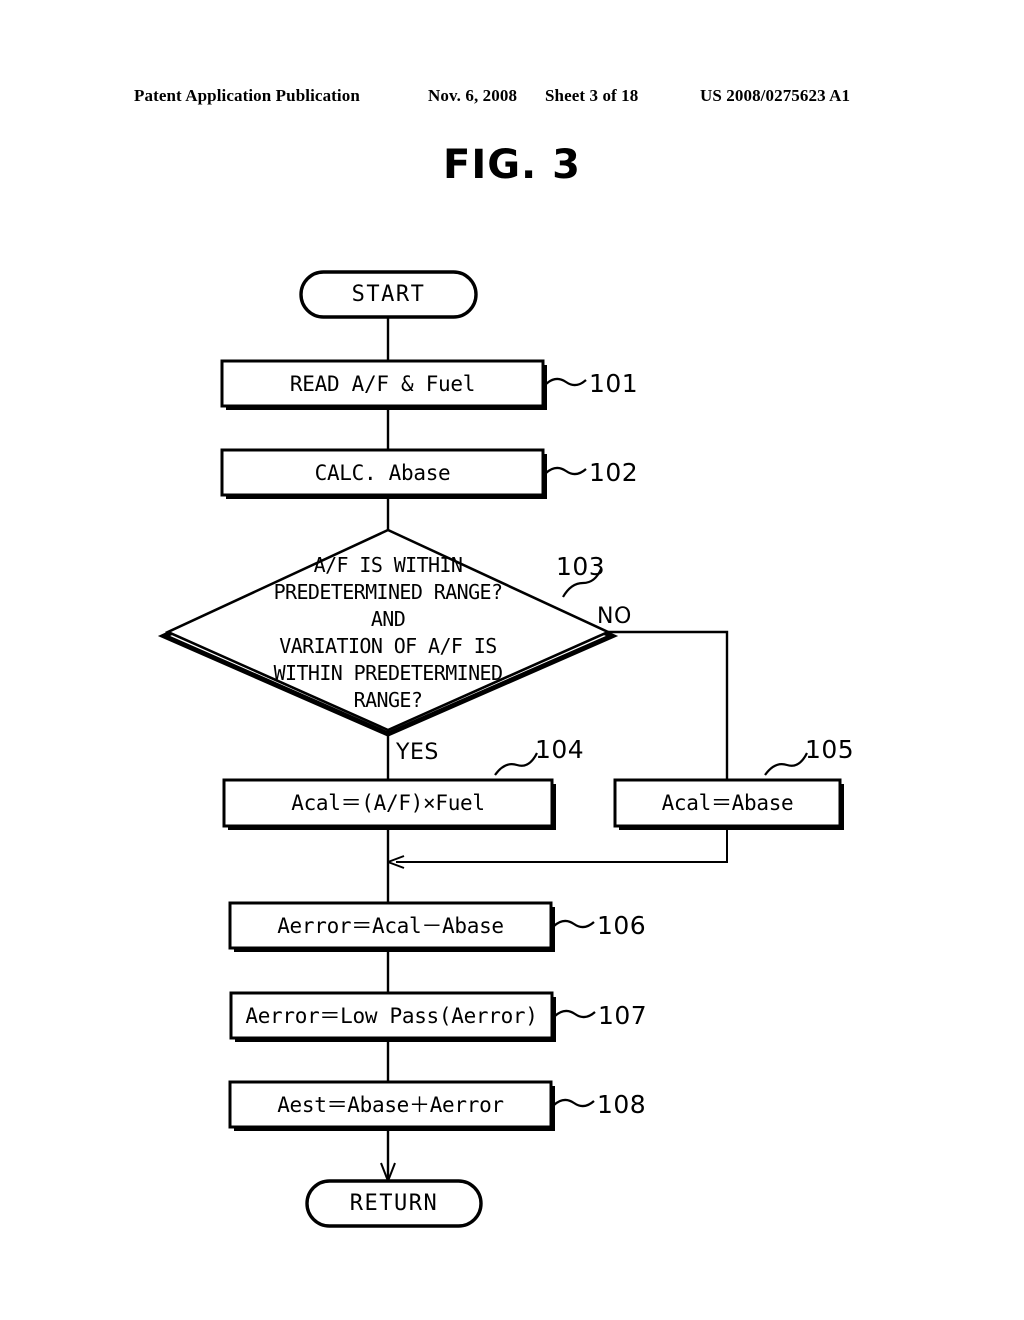  Describe the element at coordinates (388, 646) in the screenshot. I see `diamond-line-4: VARIATION OF A/F IS` at that location.